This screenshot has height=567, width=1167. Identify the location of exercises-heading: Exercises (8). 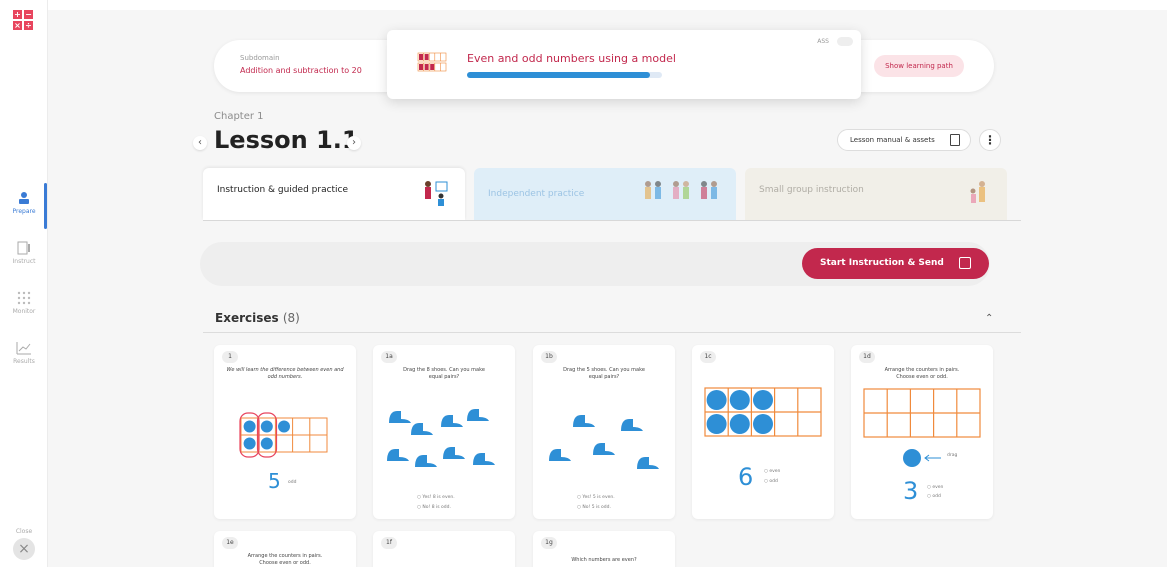
(257, 318).